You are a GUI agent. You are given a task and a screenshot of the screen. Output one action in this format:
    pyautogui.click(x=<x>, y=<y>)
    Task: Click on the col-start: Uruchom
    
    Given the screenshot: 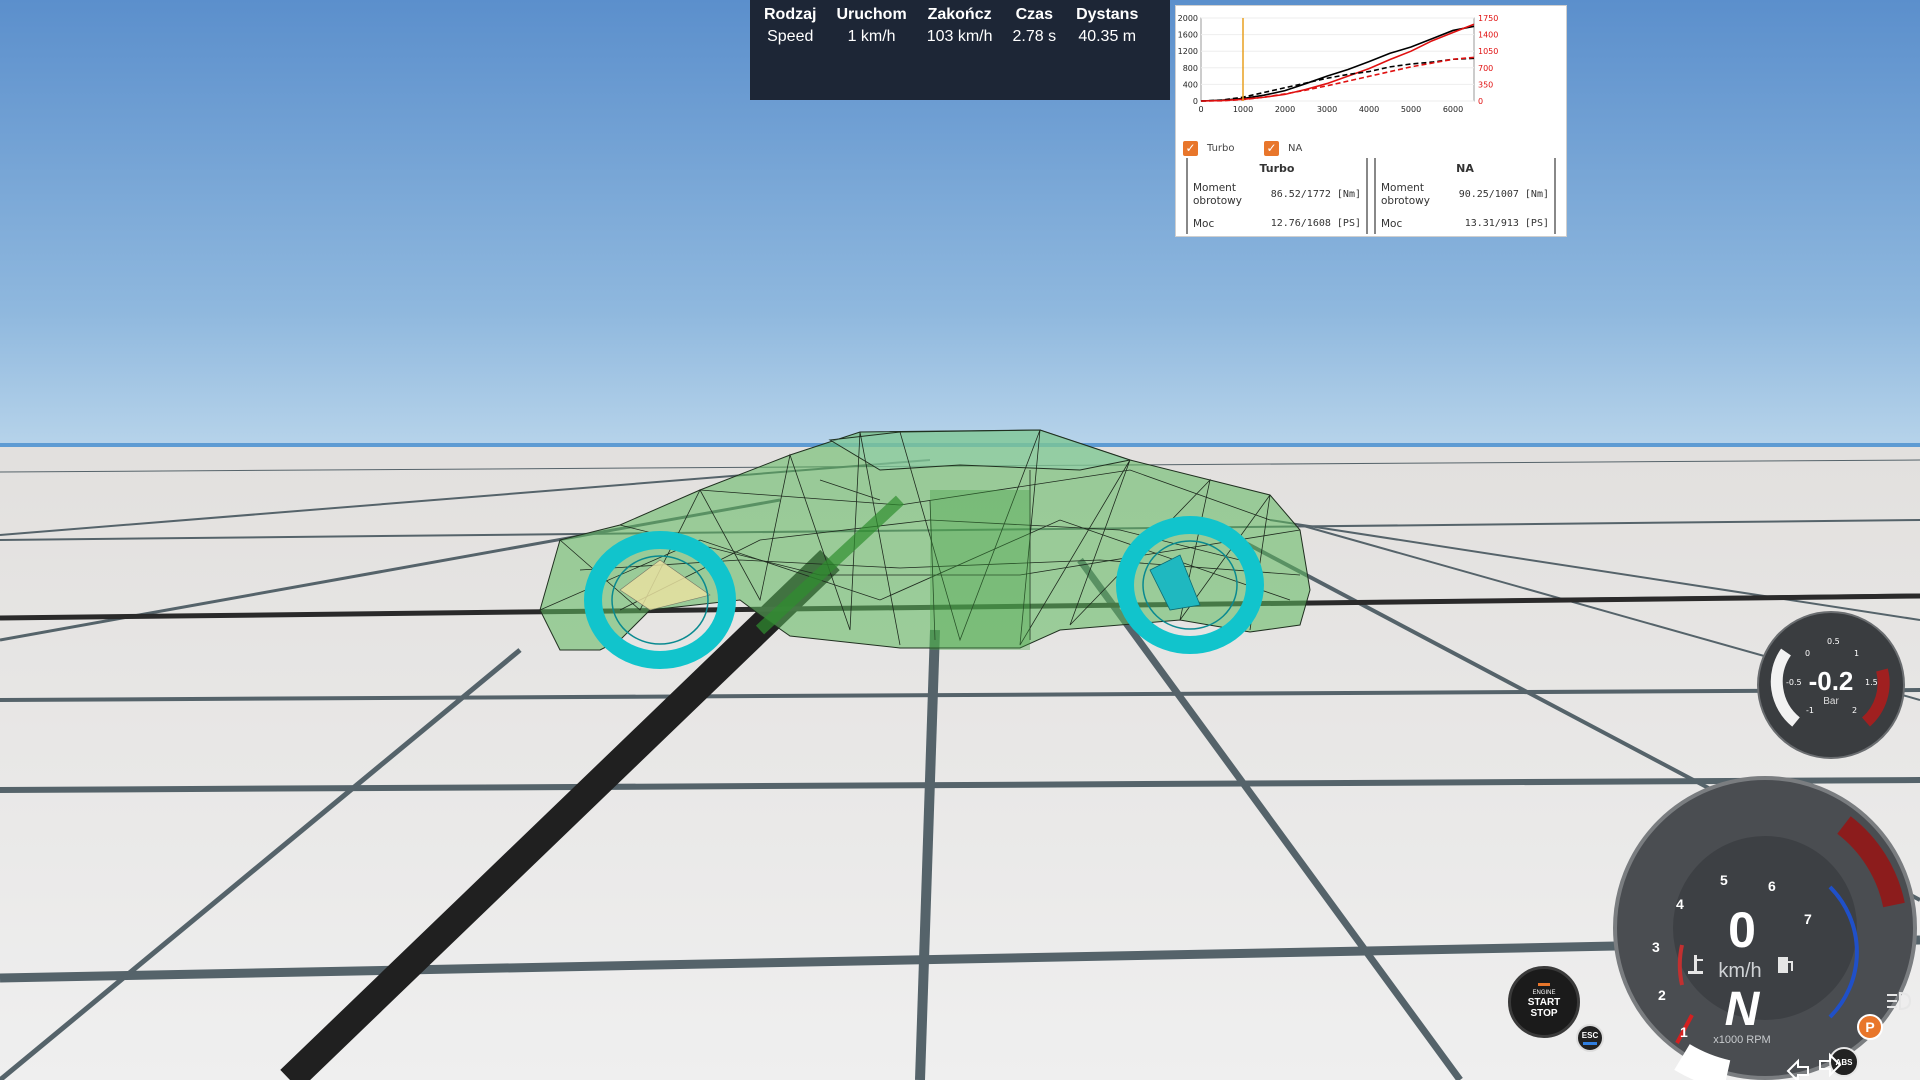 What is the action you would take?
    pyautogui.click(x=871, y=14)
    